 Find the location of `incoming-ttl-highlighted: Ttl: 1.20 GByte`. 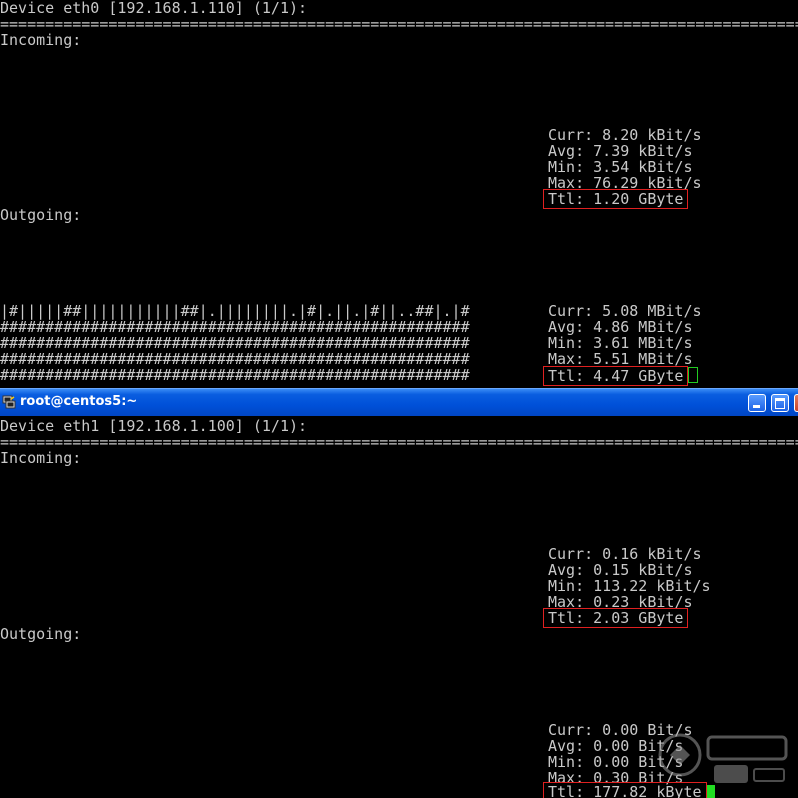

incoming-ttl-highlighted: Ttl: 1.20 GByte is located at coordinates (615, 199).